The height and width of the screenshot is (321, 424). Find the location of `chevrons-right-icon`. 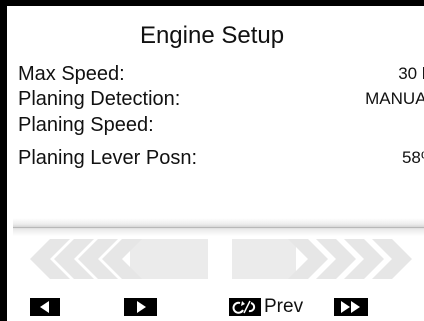

chevrons-right-icon is located at coordinates (322, 259).